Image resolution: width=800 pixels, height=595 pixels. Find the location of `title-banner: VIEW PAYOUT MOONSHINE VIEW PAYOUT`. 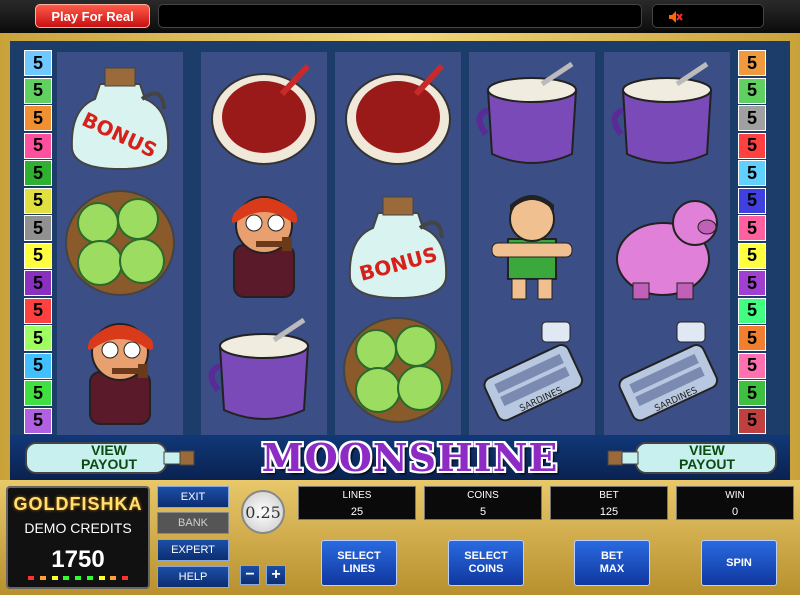

title-banner: VIEW PAYOUT MOONSHINE VIEW PAYOUT is located at coordinates (400, 457).